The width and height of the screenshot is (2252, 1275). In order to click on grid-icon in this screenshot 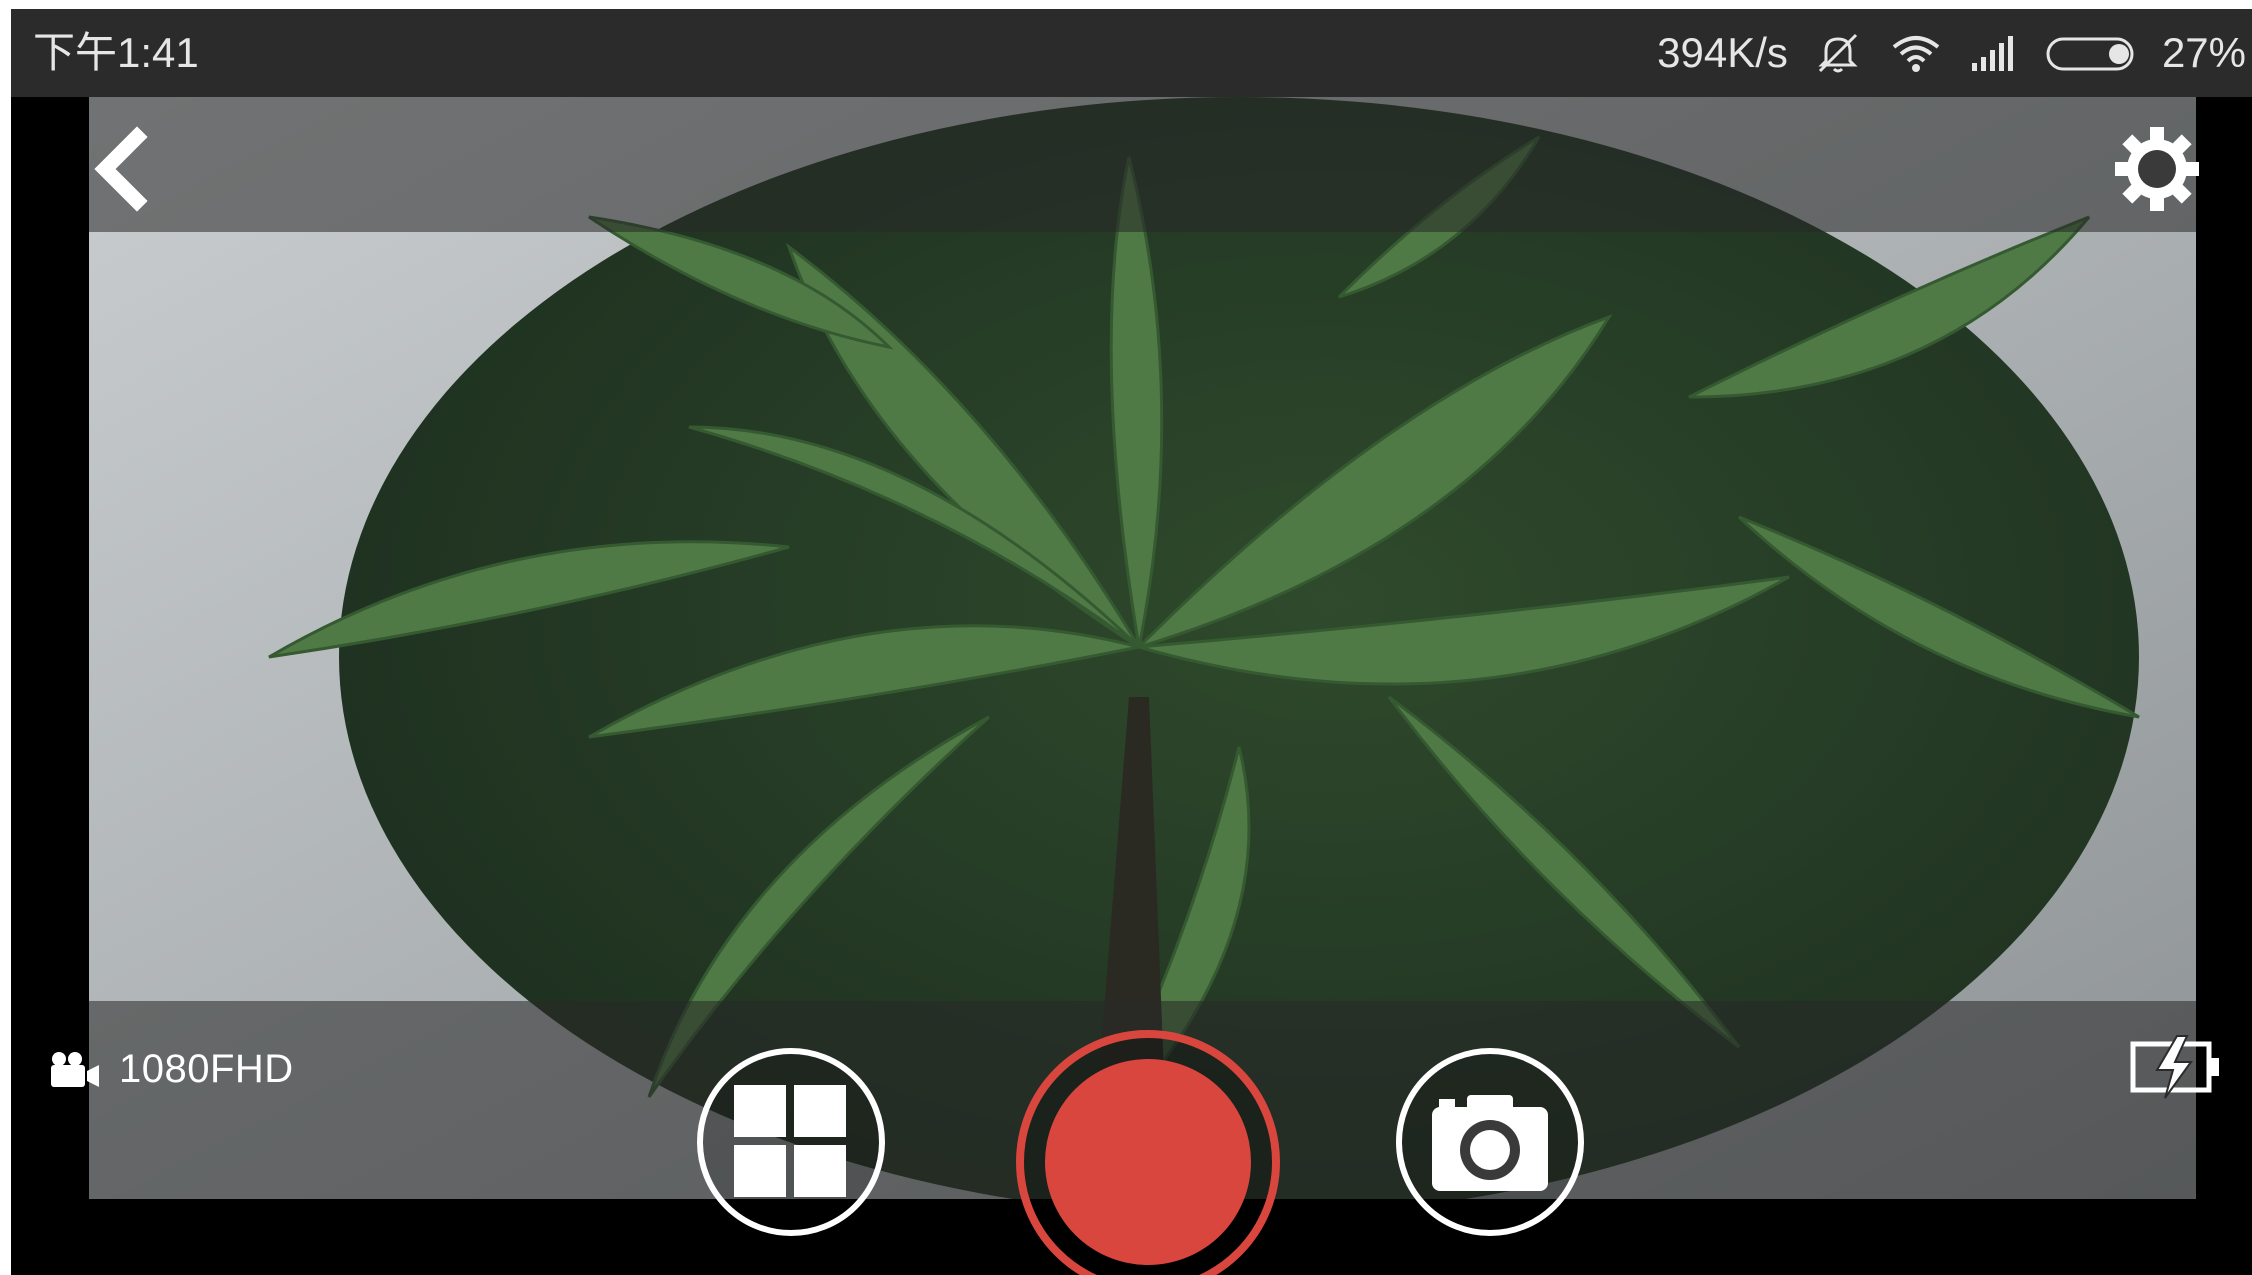, I will do `click(791, 1142)`.